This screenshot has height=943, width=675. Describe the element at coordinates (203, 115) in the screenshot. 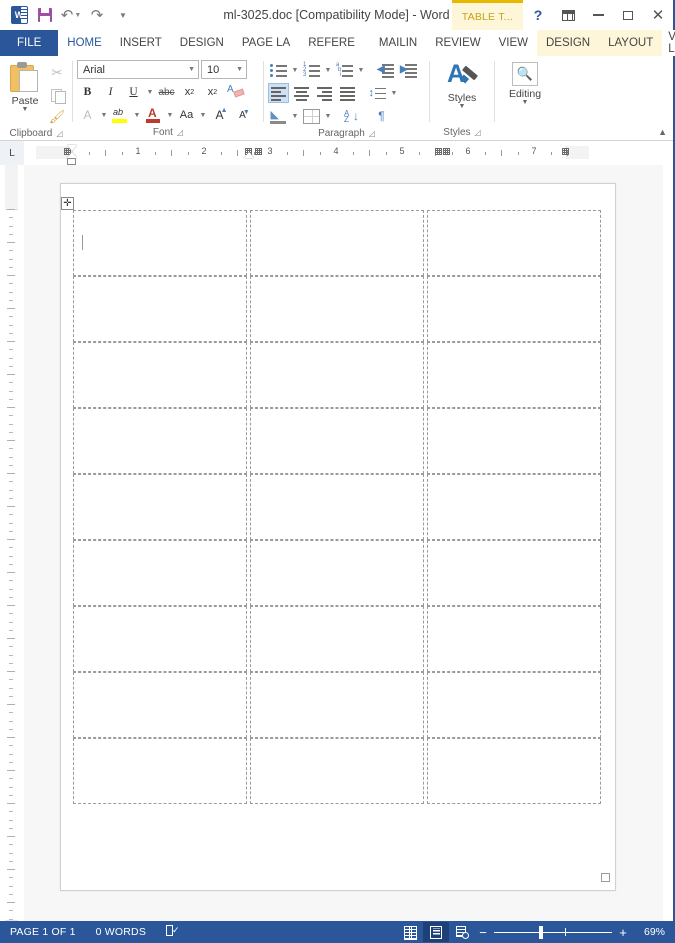

I see `change-case-chevron-down-icon: ▼` at that location.